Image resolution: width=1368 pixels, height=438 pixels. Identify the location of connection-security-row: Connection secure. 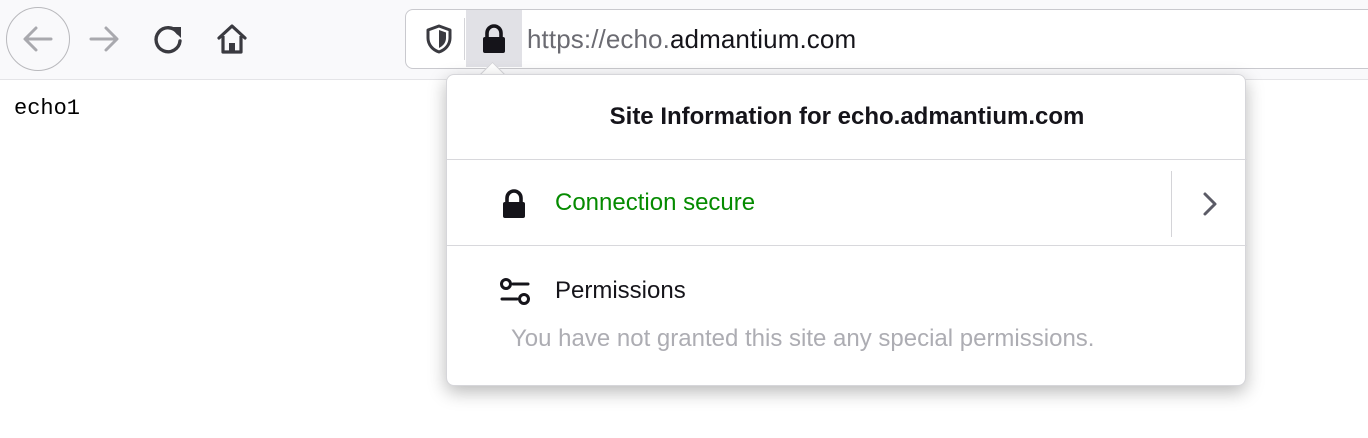
(847, 203).